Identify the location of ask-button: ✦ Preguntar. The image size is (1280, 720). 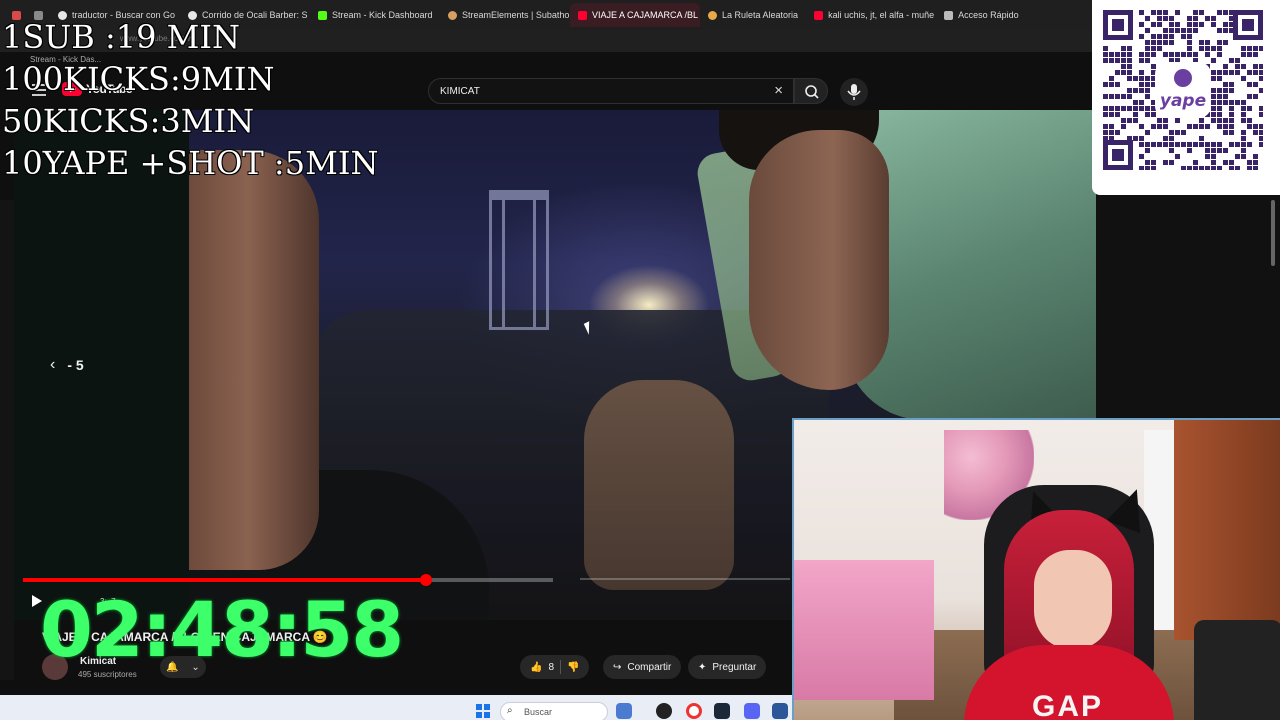
(727, 667).